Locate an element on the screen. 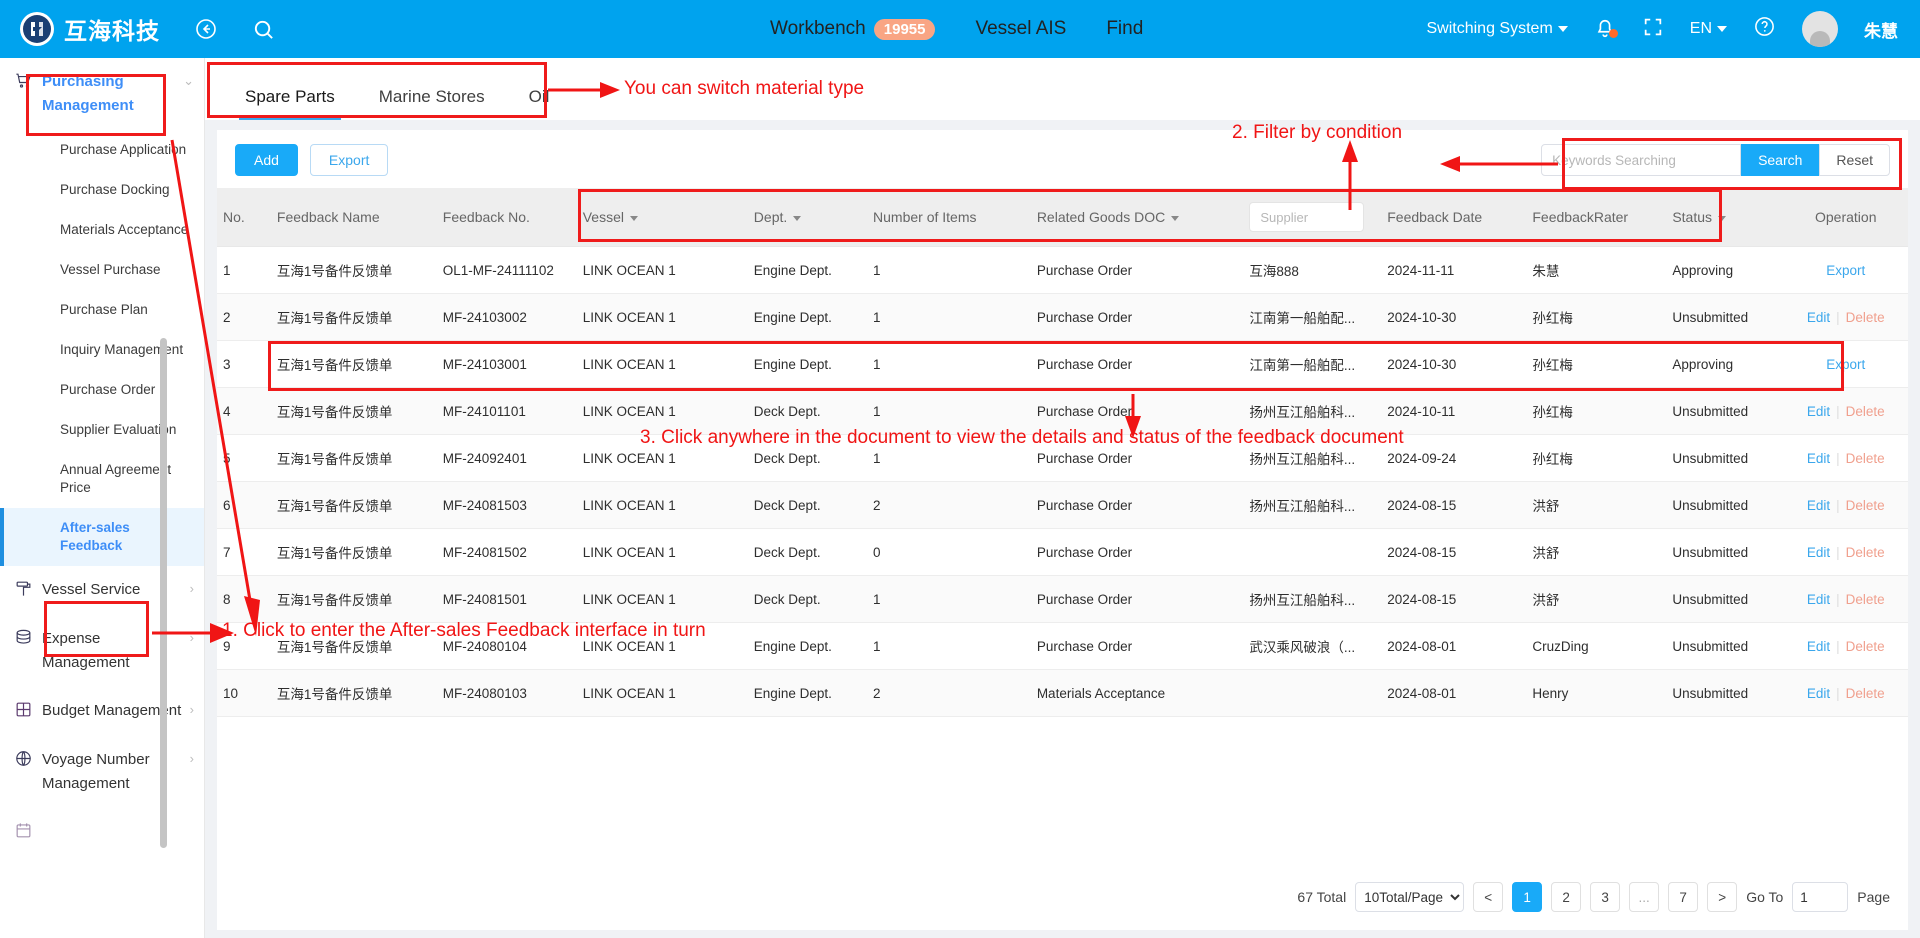 This screenshot has width=1920, height=938. sidebar-item-vessel-purchase: Vessel Purchase is located at coordinates (102, 270).